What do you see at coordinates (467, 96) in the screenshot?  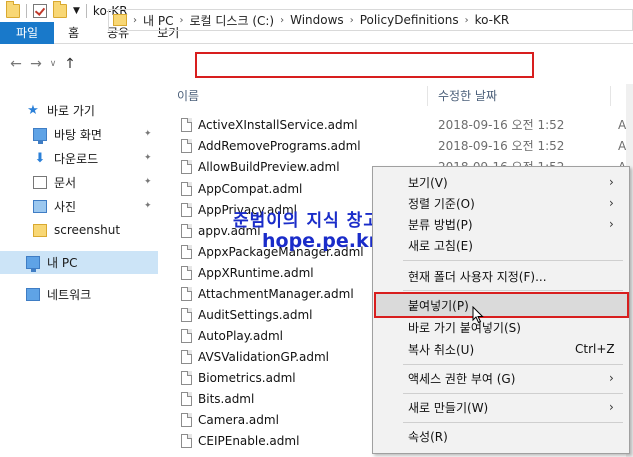 I see `column-header-date: 수정한 날짜` at bounding box center [467, 96].